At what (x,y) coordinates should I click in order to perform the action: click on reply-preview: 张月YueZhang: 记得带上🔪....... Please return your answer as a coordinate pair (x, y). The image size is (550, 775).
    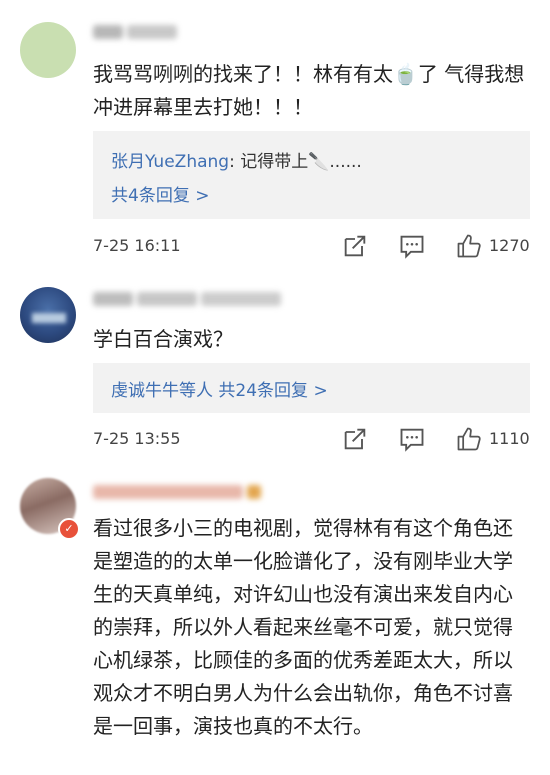
    Looking at the image, I should click on (236, 159).